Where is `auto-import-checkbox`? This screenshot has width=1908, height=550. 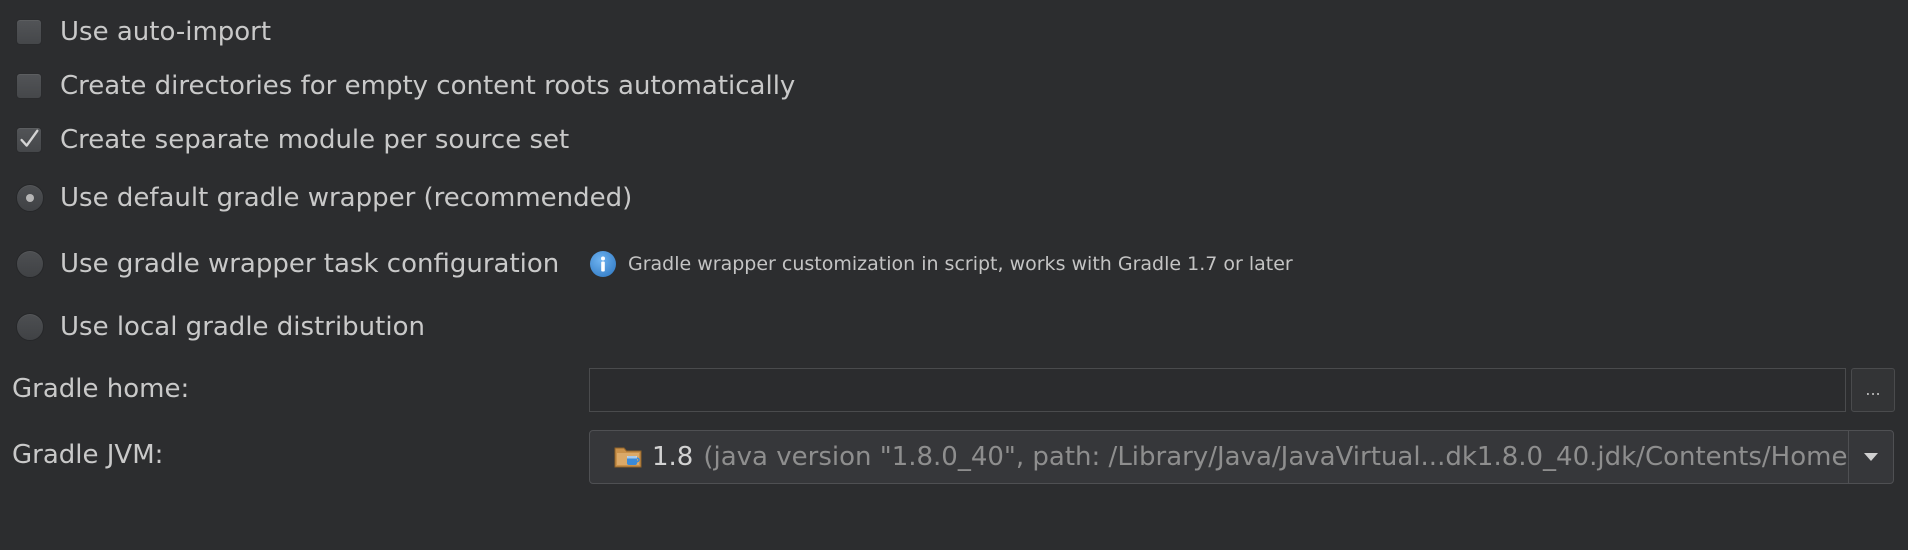 auto-import-checkbox is located at coordinates (29, 32).